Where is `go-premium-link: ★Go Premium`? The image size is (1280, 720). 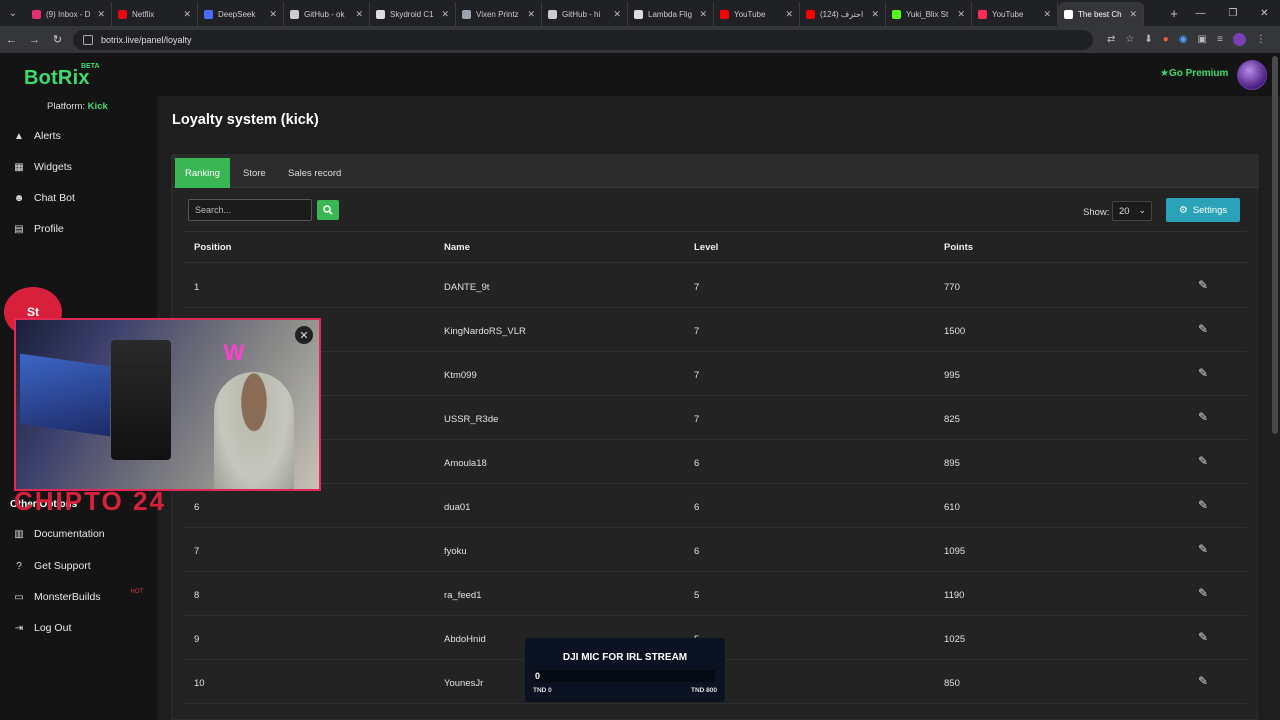 go-premium-link: ★Go Premium is located at coordinates (1194, 73).